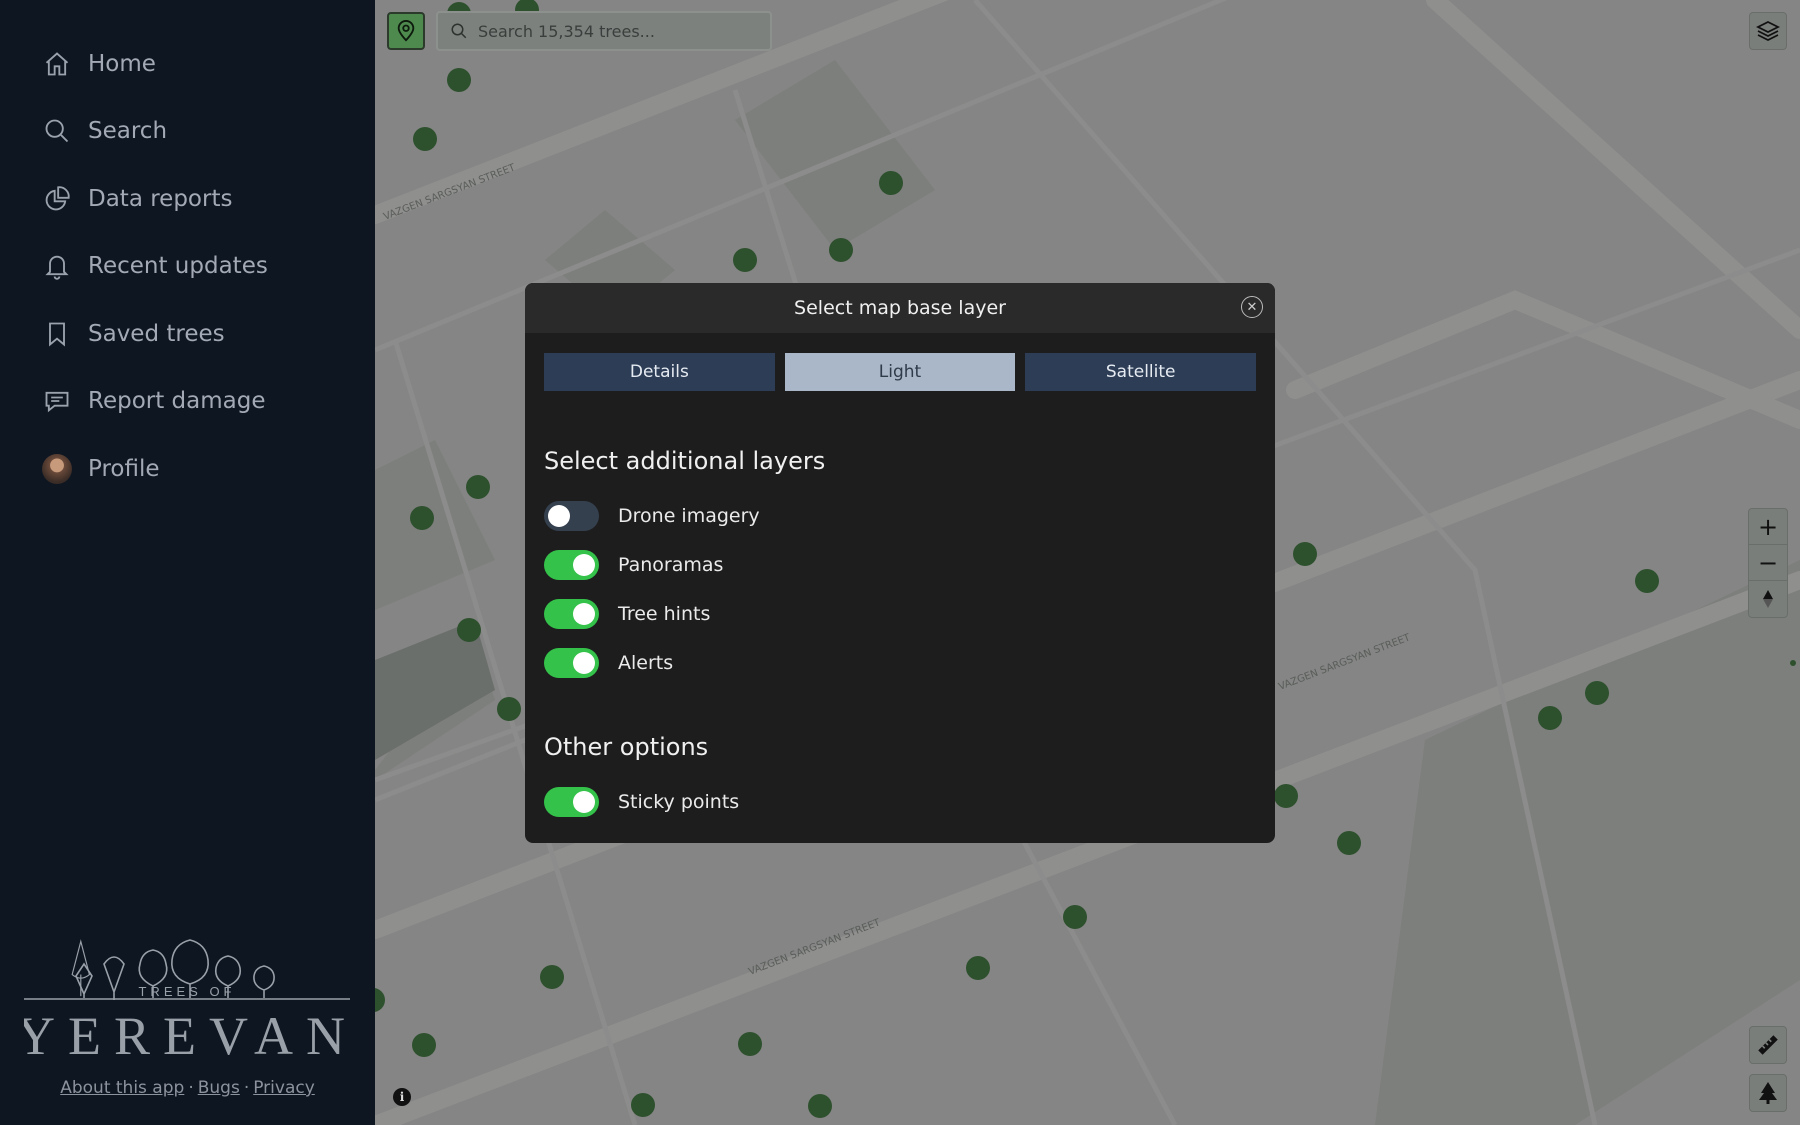  I want to click on compass-button, so click(1768, 599).